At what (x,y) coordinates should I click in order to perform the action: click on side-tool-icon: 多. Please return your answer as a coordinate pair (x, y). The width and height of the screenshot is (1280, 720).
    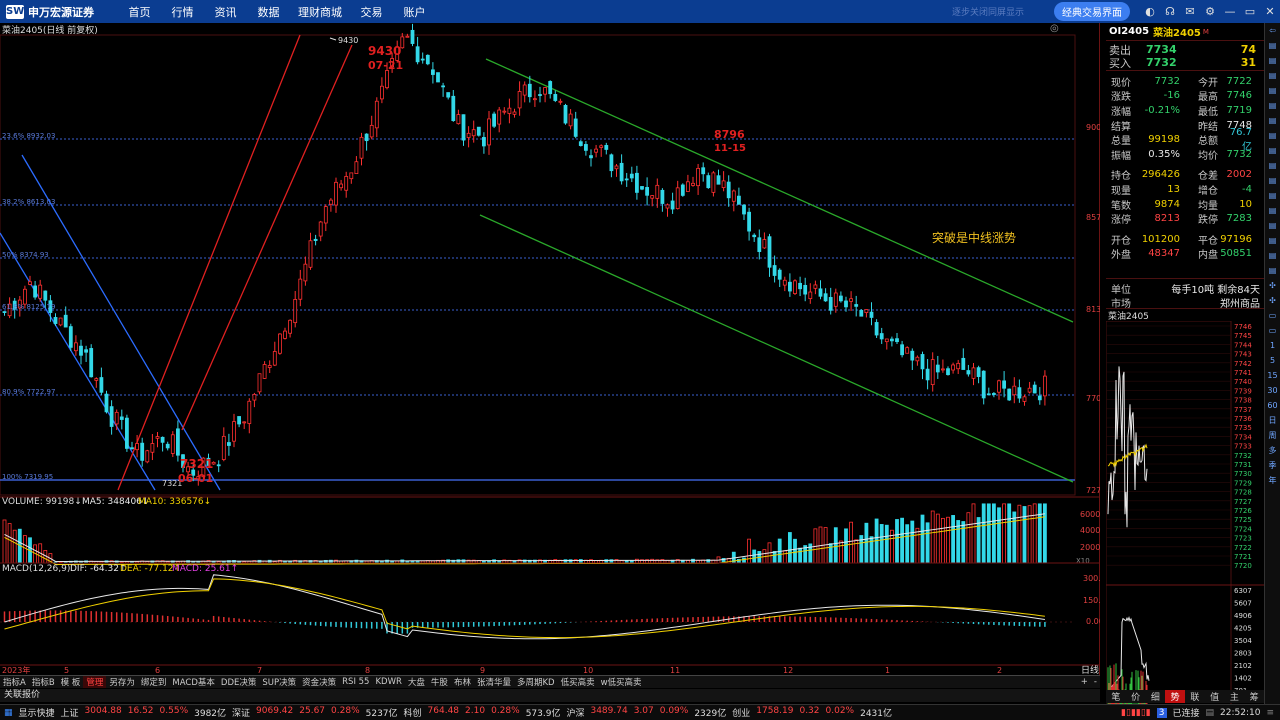
    Looking at the image, I should click on (1272, 450).